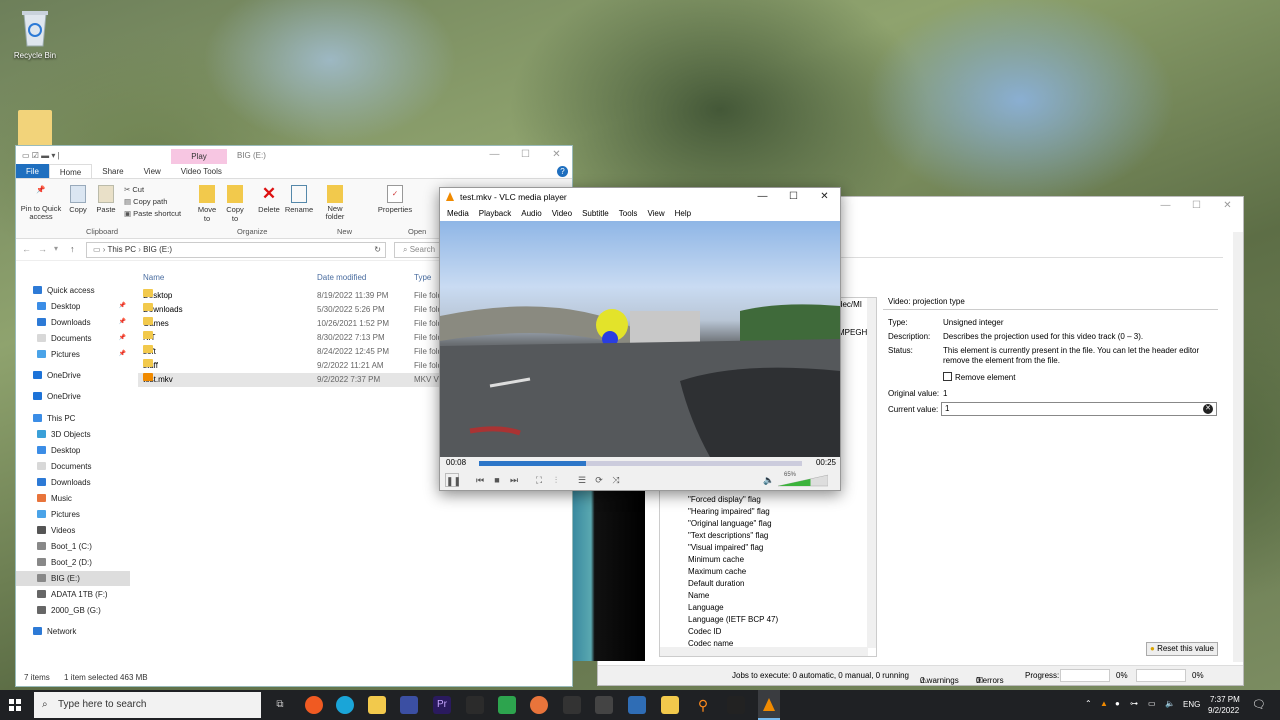 The height and width of the screenshot is (720, 1280). I want to click on nav-item-documents: Documents 📌, so click(73, 338).